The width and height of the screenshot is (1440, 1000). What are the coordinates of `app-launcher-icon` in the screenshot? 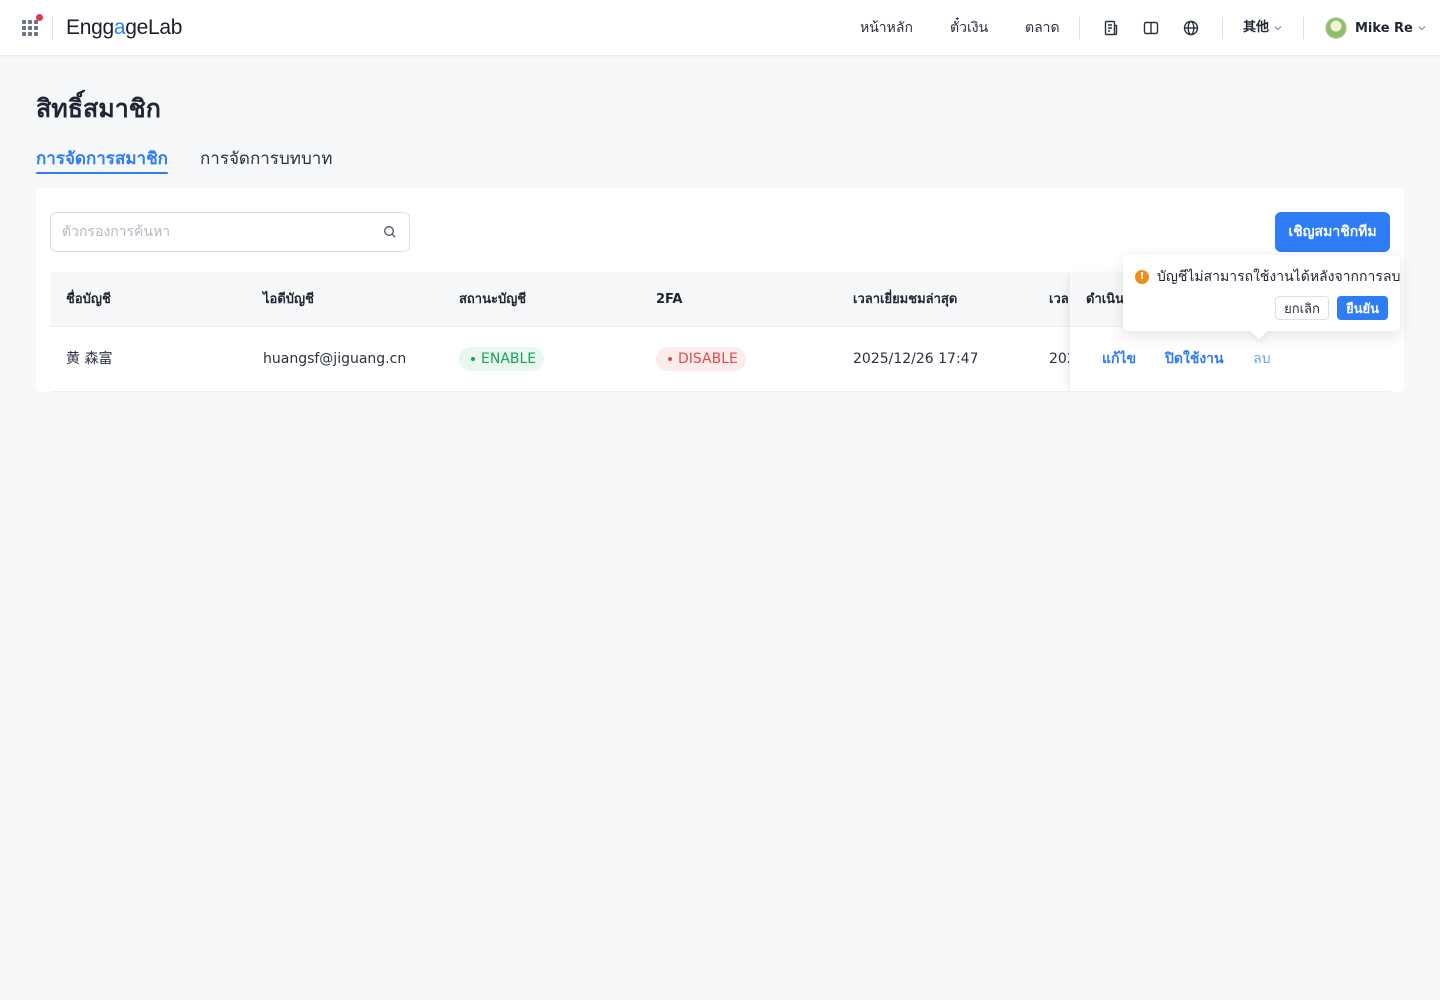 It's located at (32, 25).